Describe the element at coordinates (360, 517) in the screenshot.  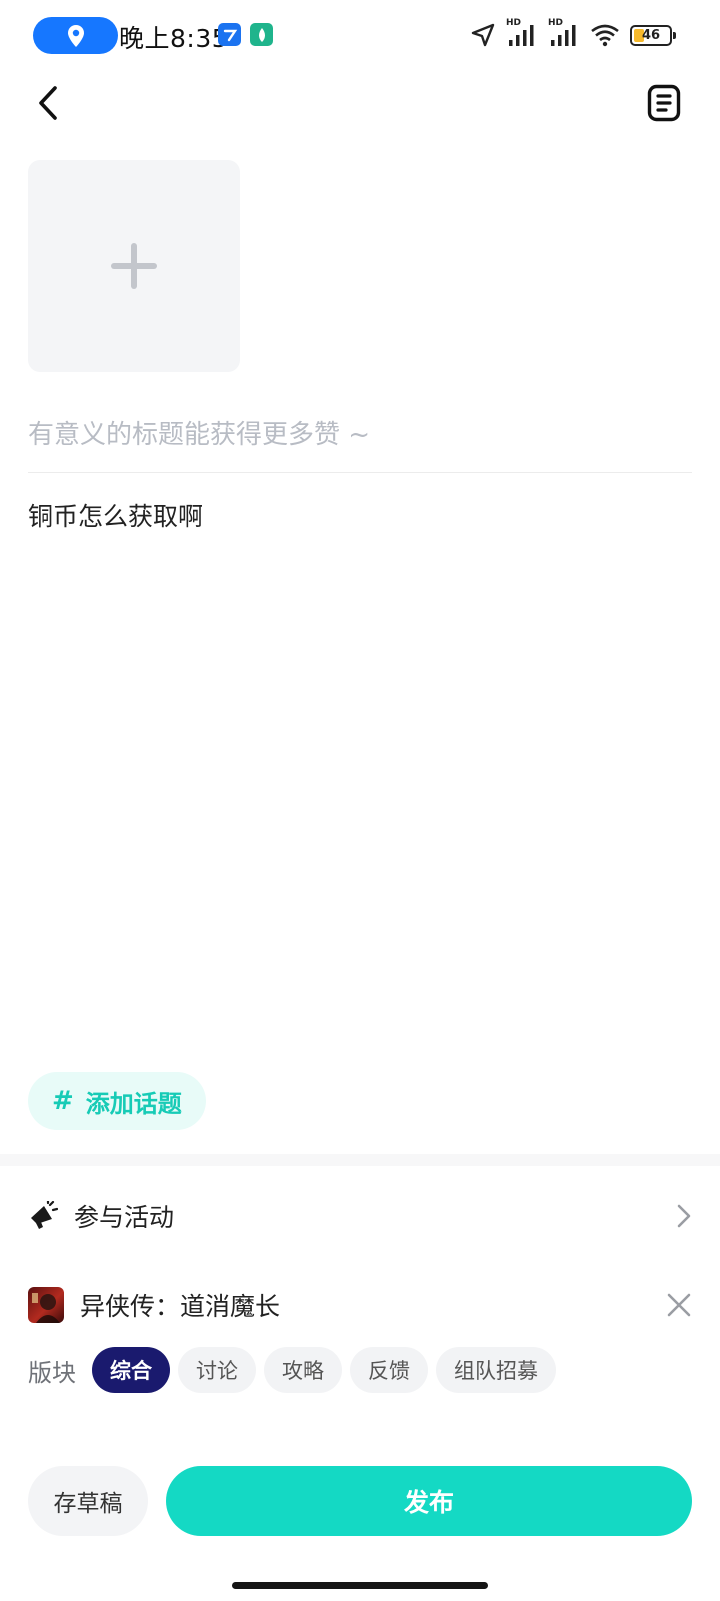
I see `body-input: 铜币怎么获取啊` at that location.